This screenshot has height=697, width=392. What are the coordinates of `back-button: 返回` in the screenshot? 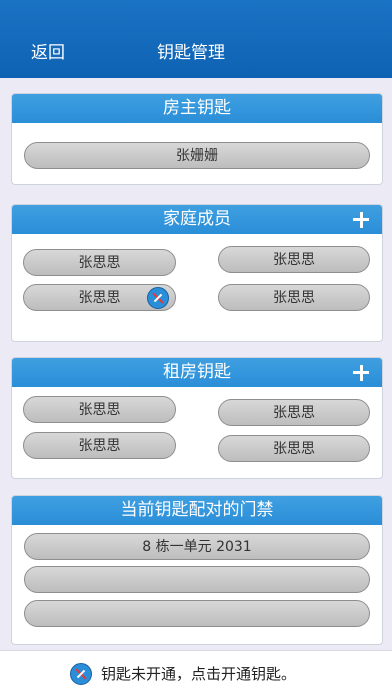 It's located at (48, 50).